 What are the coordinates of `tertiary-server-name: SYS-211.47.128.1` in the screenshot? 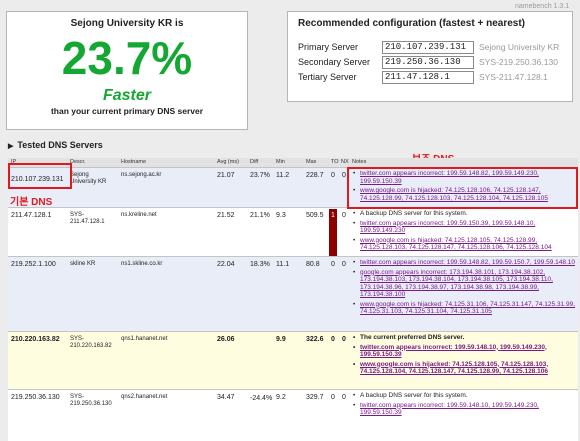 It's located at (513, 77).